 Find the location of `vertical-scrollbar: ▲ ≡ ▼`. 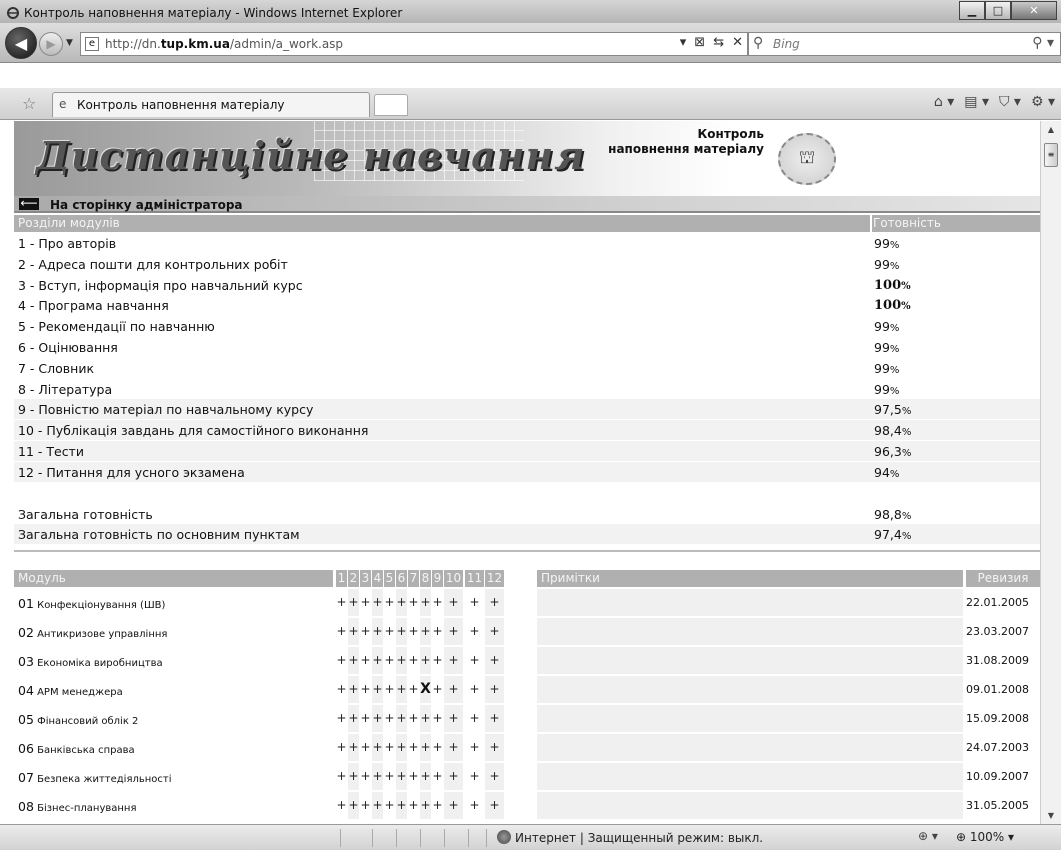

vertical-scrollbar: ▲ ≡ ▼ is located at coordinates (1050, 472).